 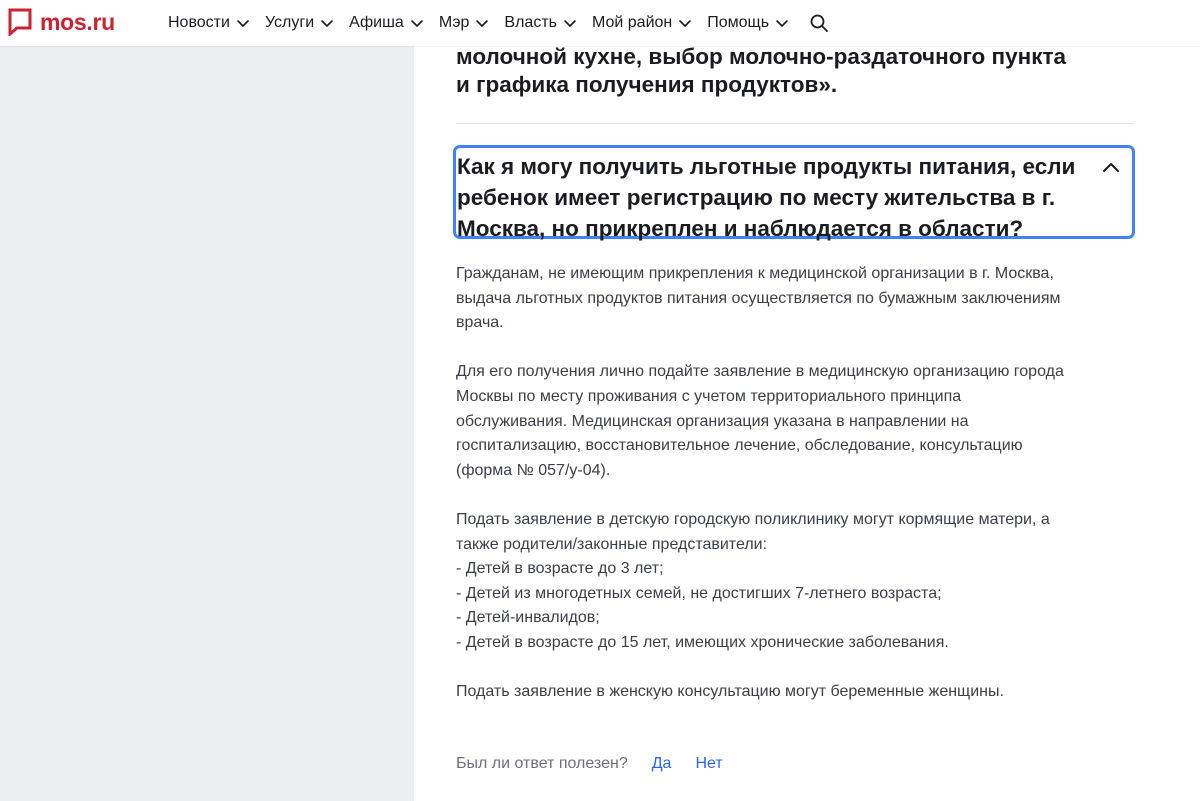 What do you see at coordinates (560, 569) in the screenshot?
I see `answer-list-item: - Детей в возрасте до 3 лет;` at bounding box center [560, 569].